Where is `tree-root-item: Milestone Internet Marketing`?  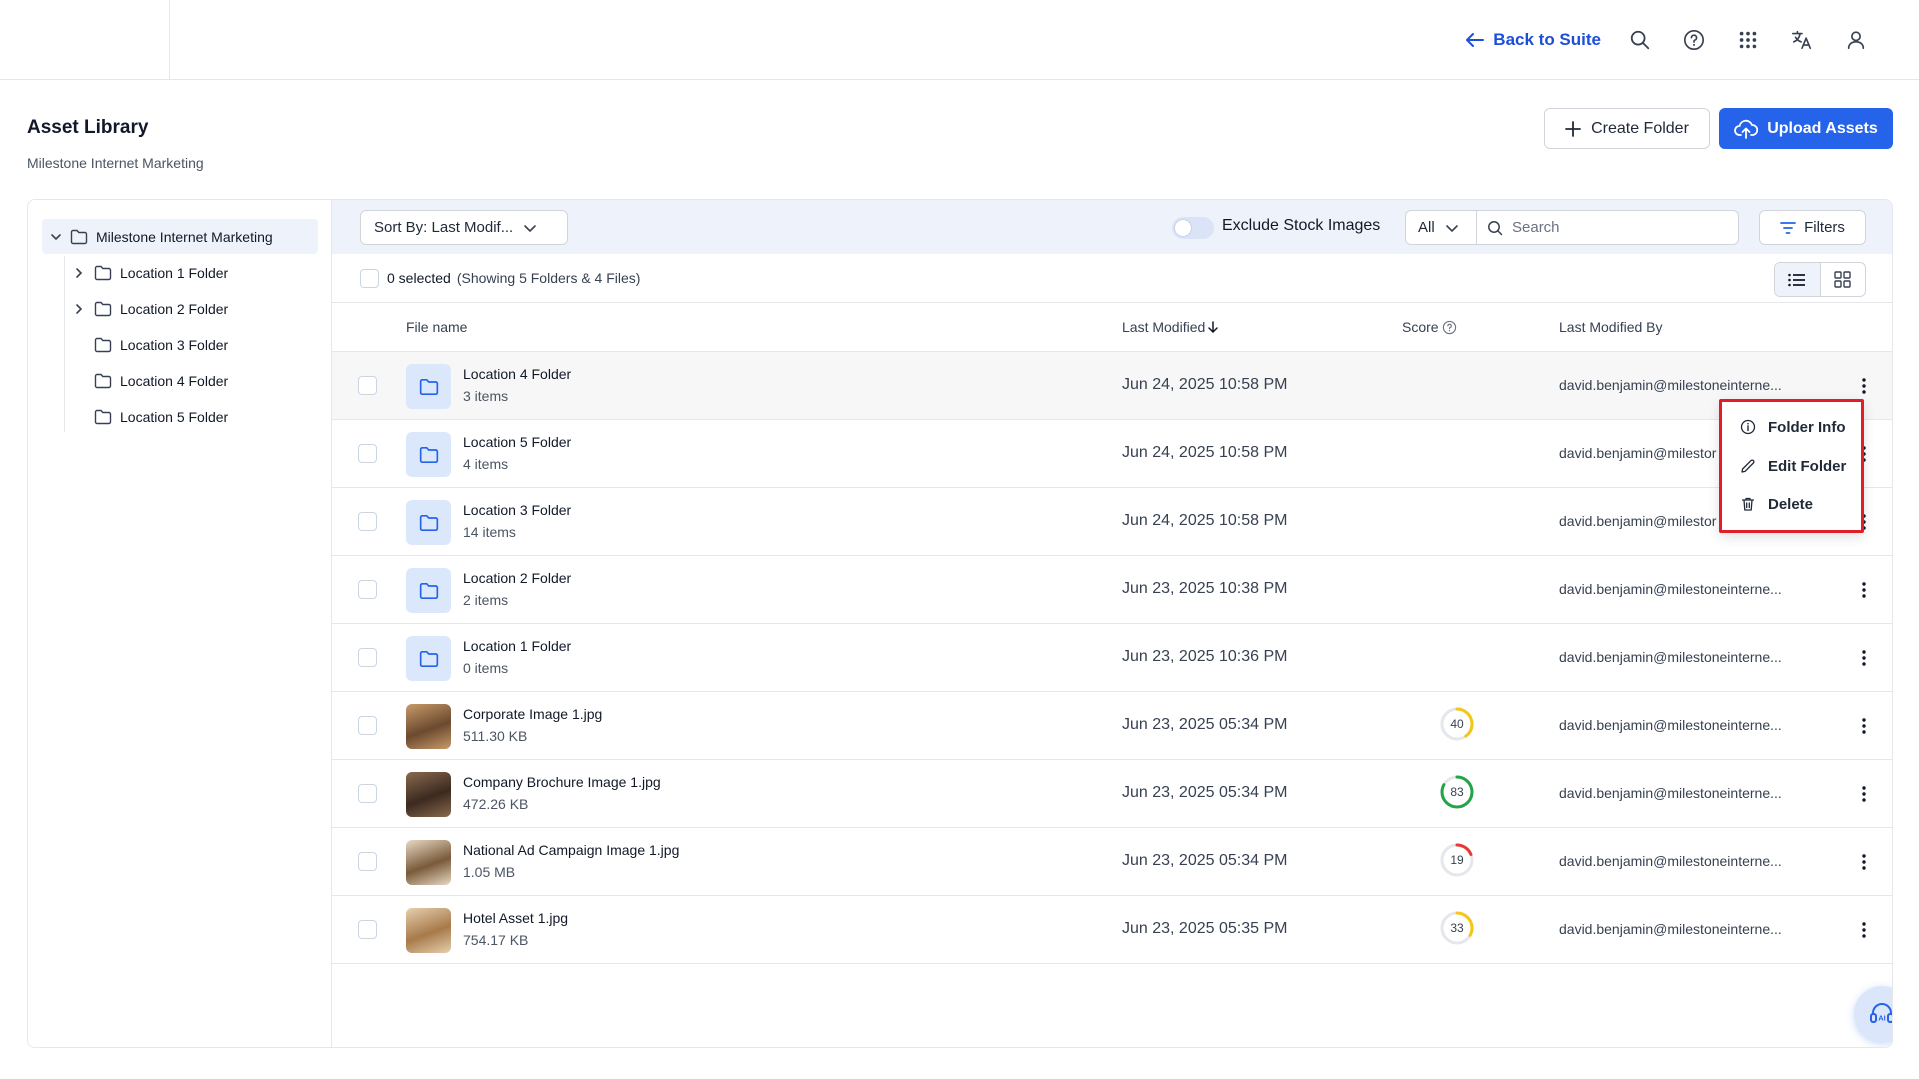 tree-root-item: Milestone Internet Marketing is located at coordinates (180, 236).